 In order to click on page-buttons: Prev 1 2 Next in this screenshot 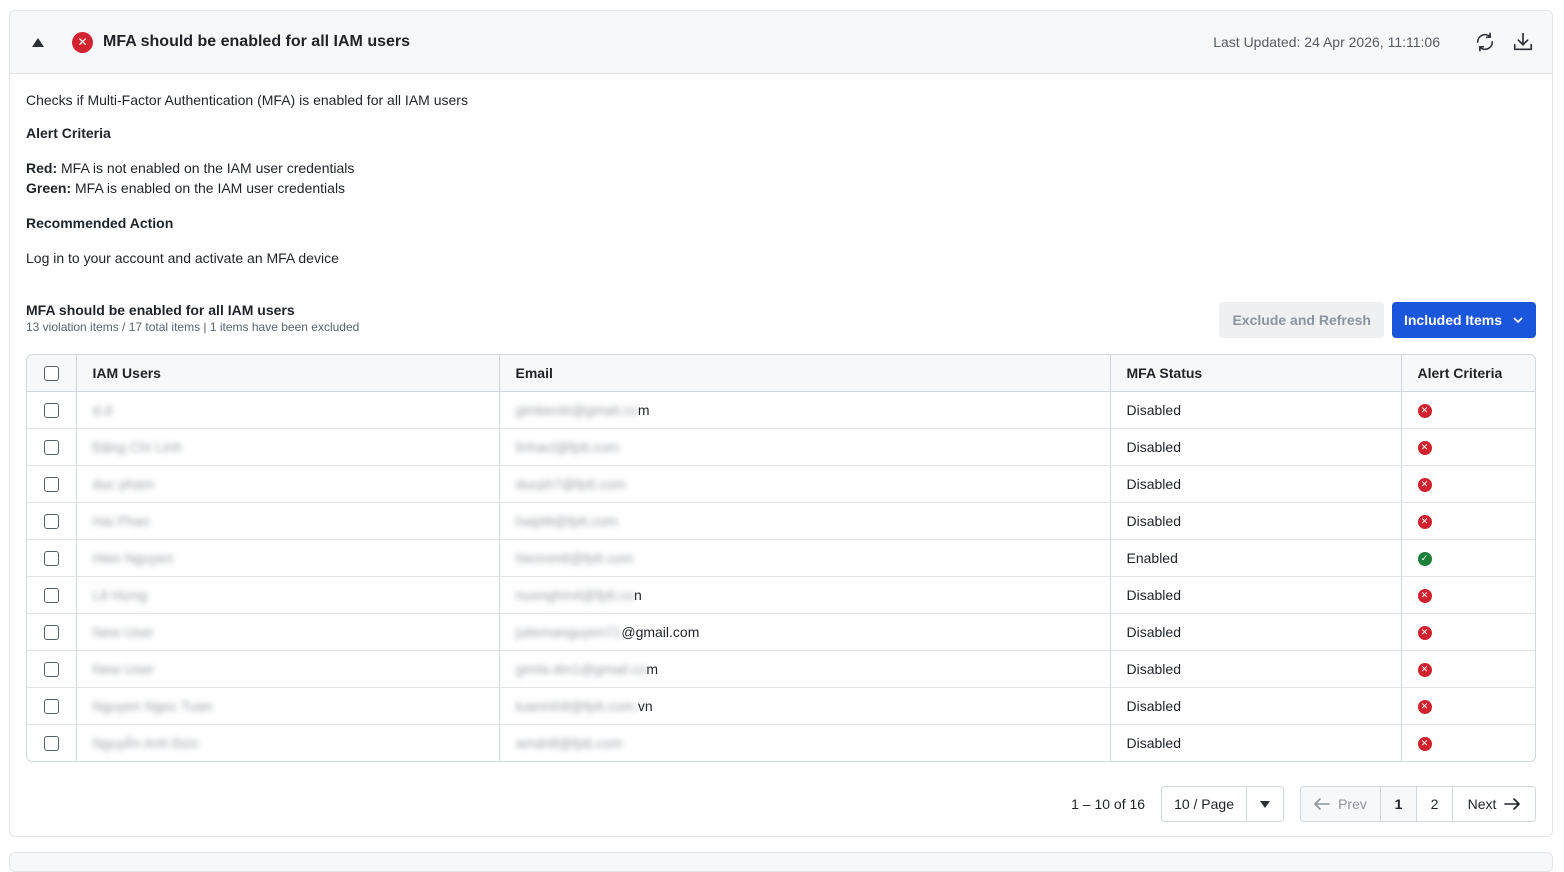, I will do `click(1418, 804)`.